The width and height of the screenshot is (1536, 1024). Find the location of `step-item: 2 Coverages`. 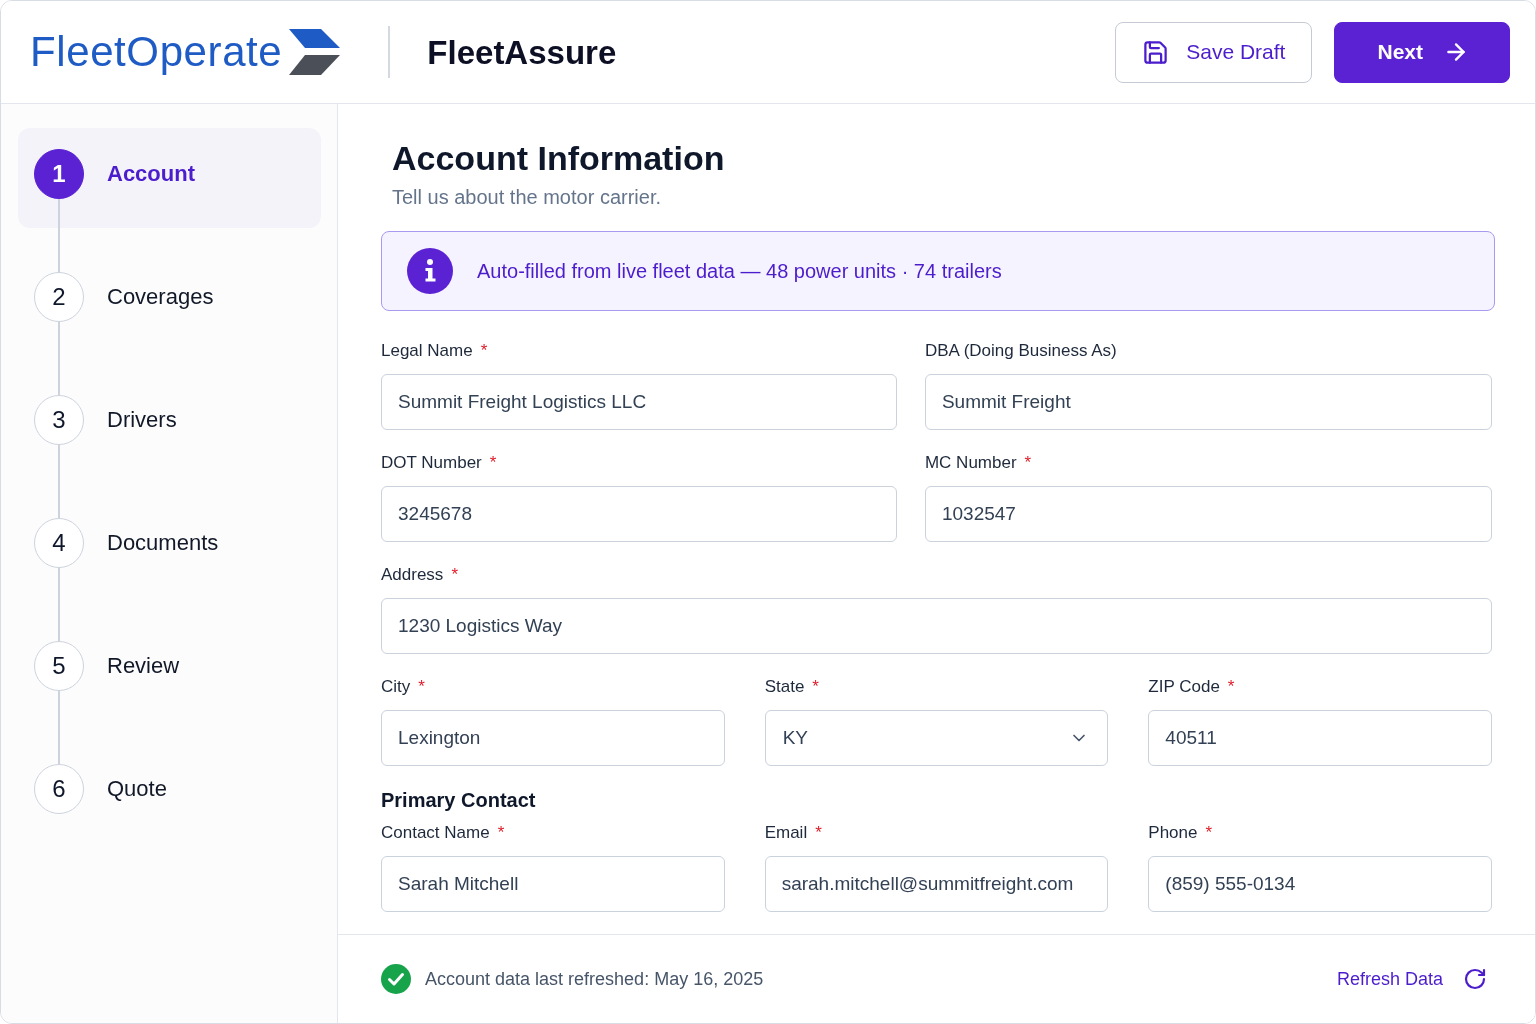

step-item: 2 Coverages is located at coordinates (169, 301).